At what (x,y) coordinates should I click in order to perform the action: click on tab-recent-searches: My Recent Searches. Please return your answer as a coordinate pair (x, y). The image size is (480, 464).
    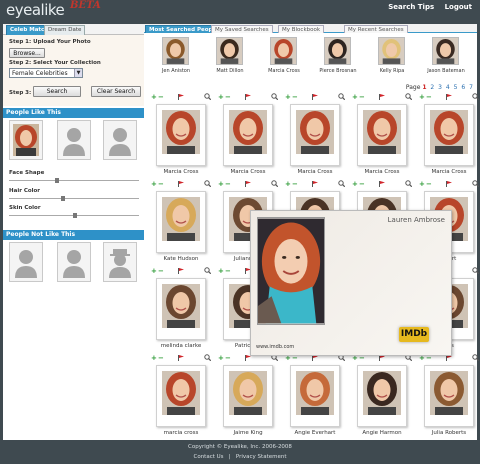
    Looking at the image, I should click on (376, 29).